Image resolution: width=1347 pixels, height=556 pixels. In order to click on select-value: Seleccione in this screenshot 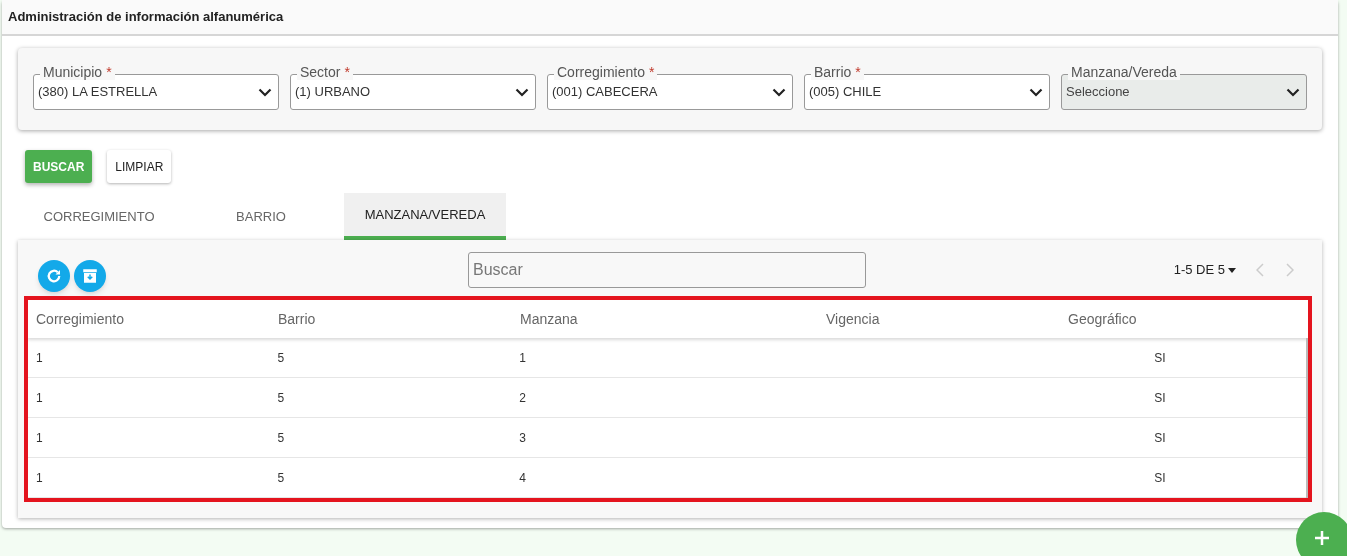, I will do `click(1098, 92)`.